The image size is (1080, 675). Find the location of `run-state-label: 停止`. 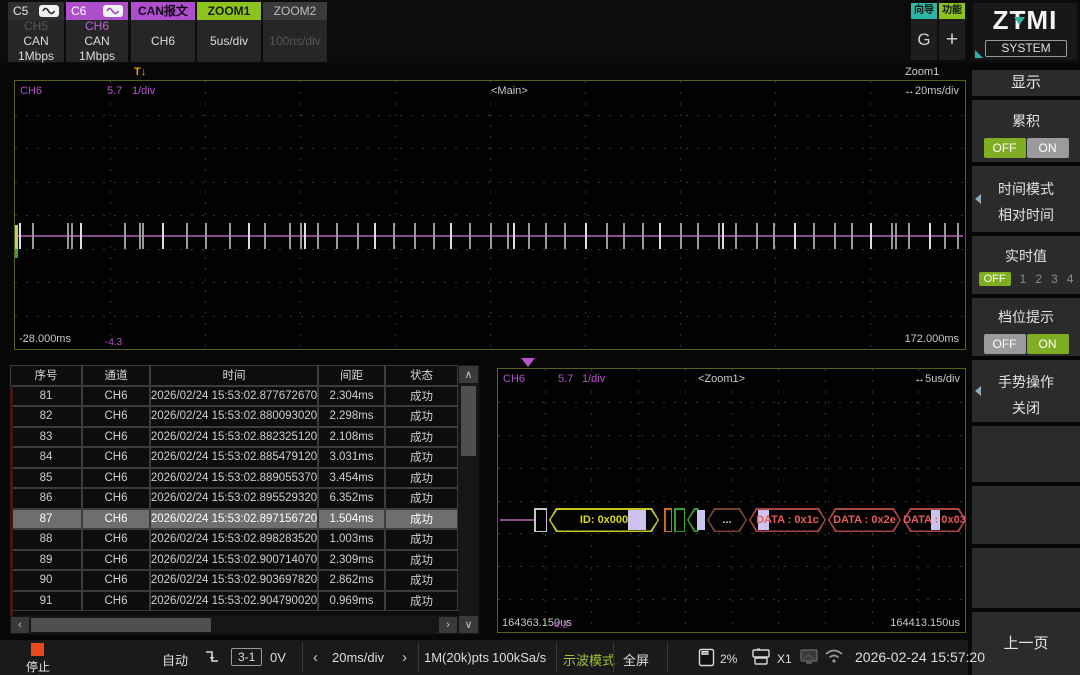

run-state-label: 停止 is located at coordinates (38, 666).